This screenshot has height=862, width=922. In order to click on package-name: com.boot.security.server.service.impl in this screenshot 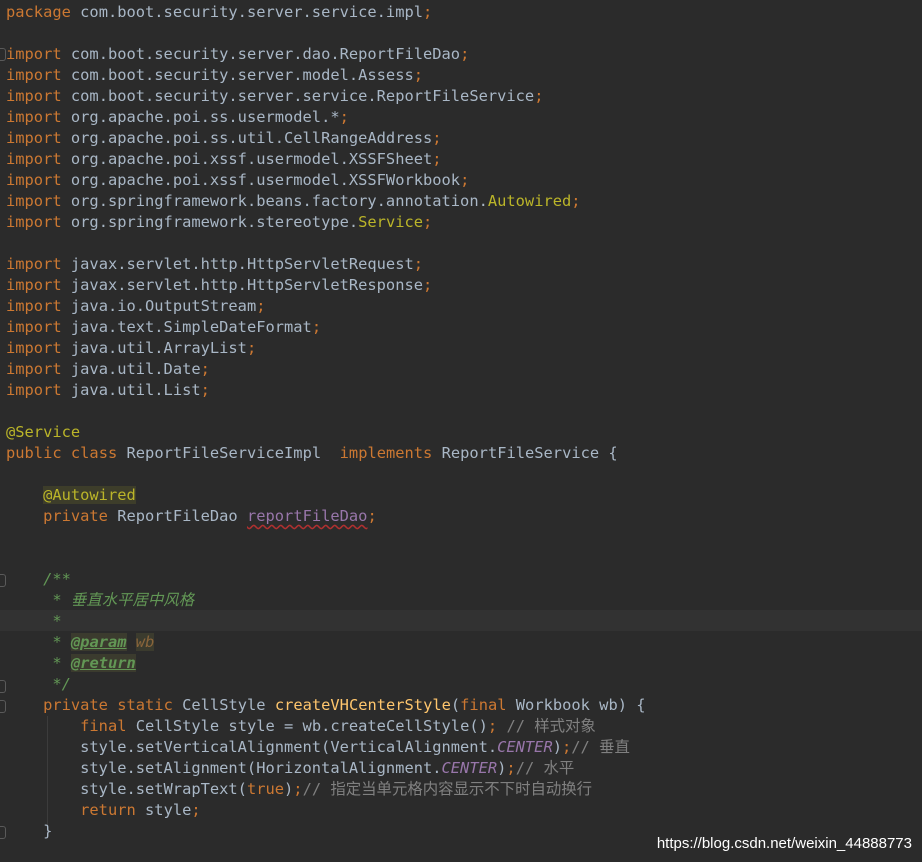, I will do `click(251, 12)`.